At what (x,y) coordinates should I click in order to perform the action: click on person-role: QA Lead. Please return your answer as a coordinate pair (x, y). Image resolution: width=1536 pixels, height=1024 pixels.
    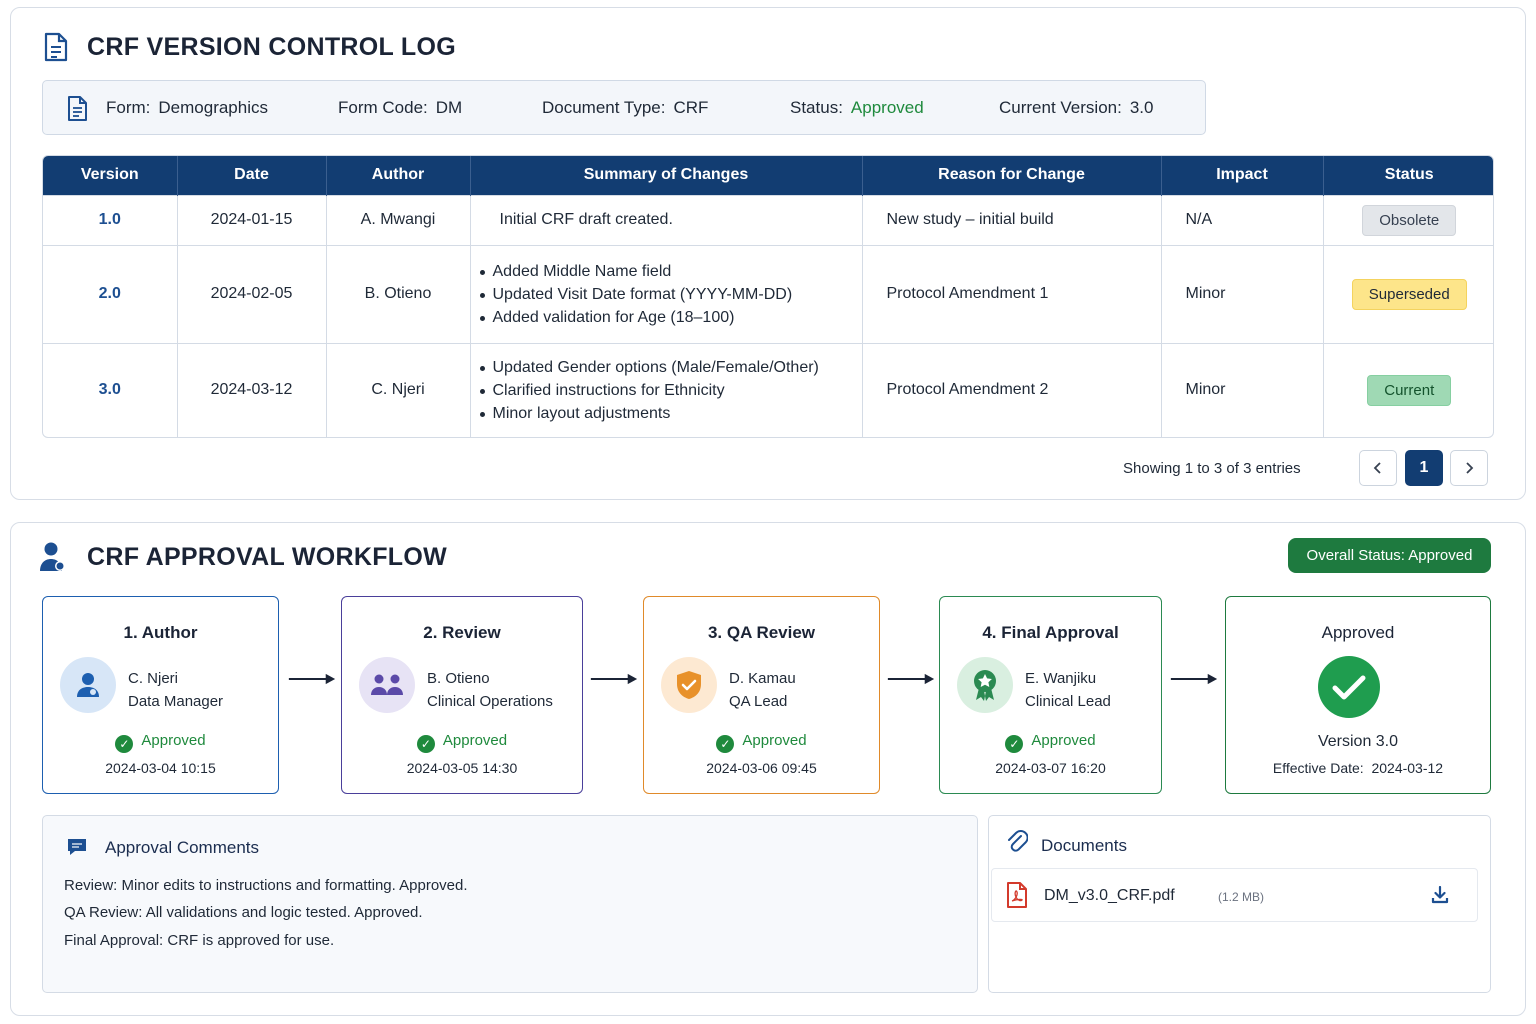
    Looking at the image, I should click on (758, 701).